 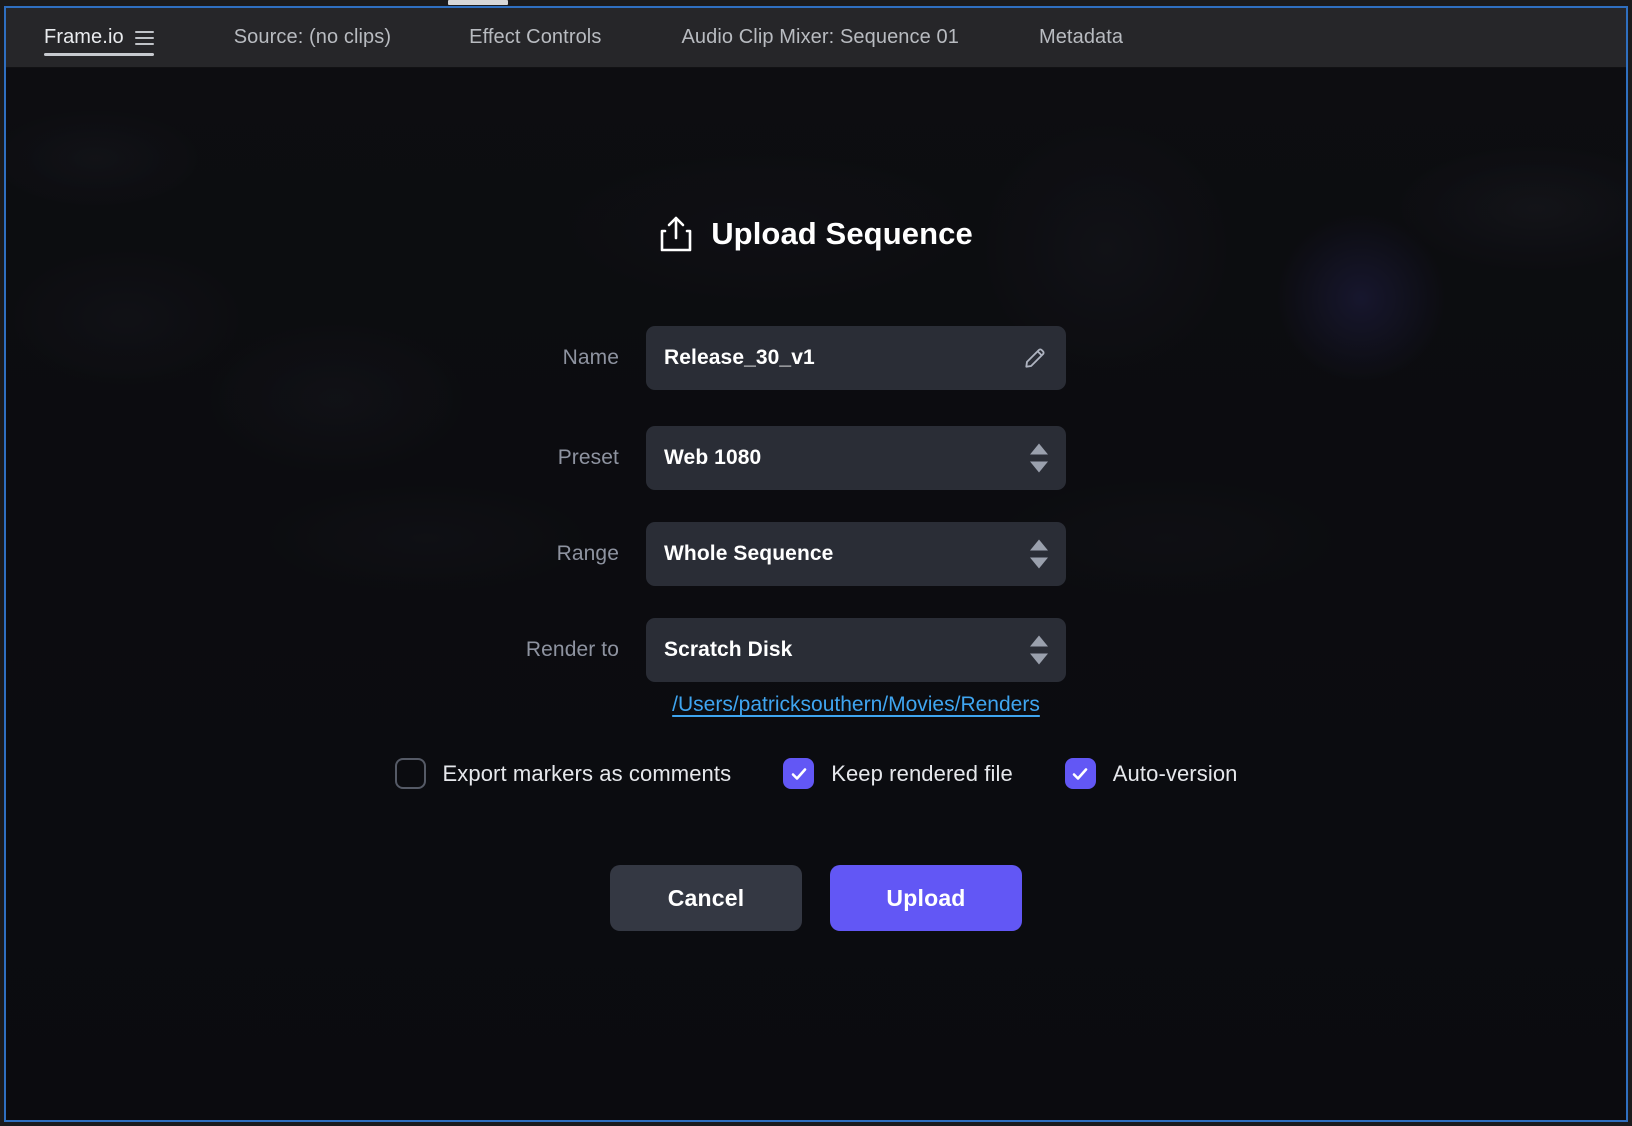 What do you see at coordinates (706, 898) in the screenshot?
I see `cancel-button: Cancel` at bounding box center [706, 898].